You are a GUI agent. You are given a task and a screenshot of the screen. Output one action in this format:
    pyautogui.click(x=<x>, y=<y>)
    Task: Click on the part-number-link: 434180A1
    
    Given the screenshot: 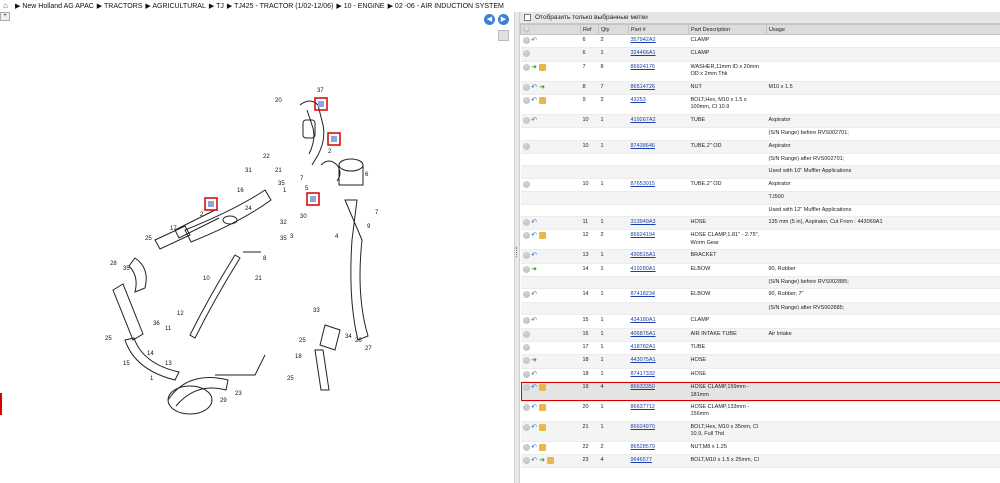 What is the action you would take?
    pyautogui.click(x=643, y=320)
    